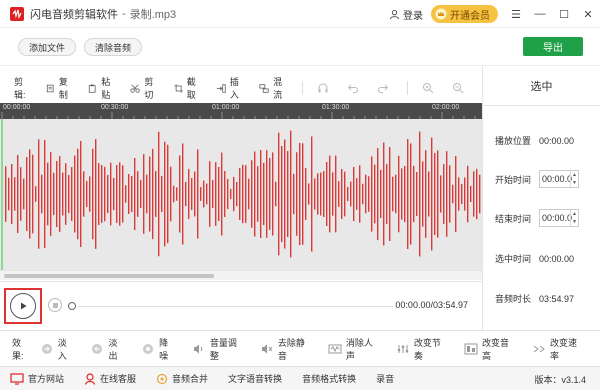 This screenshot has height=390, width=600. What do you see at coordinates (385, 378) in the screenshot?
I see `record-link: 录音` at bounding box center [385, 378].